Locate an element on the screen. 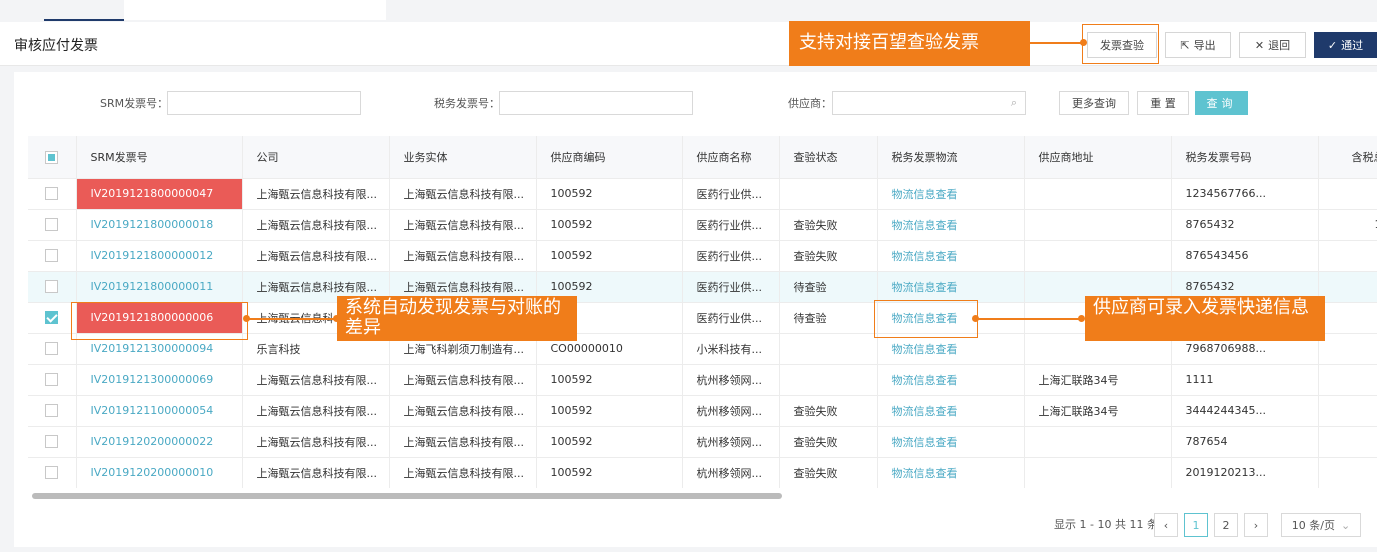 The image size is (1377, 552). supplier-input: ⌕ is located at coordinates (929, 103).